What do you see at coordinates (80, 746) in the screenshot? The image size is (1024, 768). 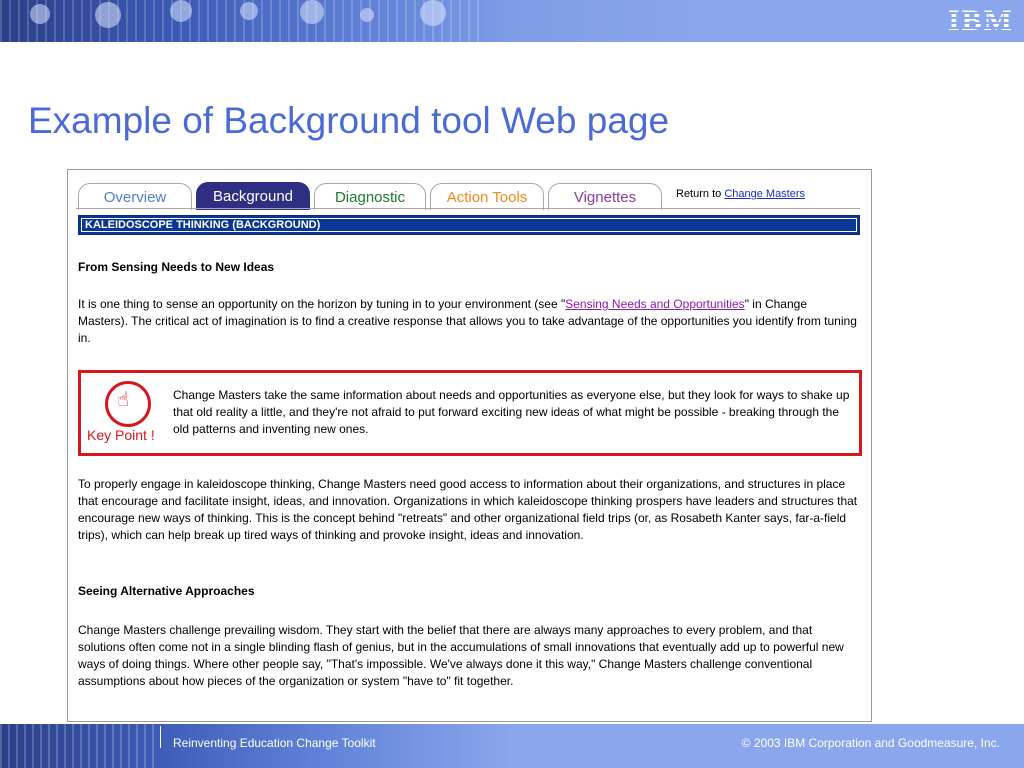 I see `bottom-pattern` at bounding box center [80, 746].